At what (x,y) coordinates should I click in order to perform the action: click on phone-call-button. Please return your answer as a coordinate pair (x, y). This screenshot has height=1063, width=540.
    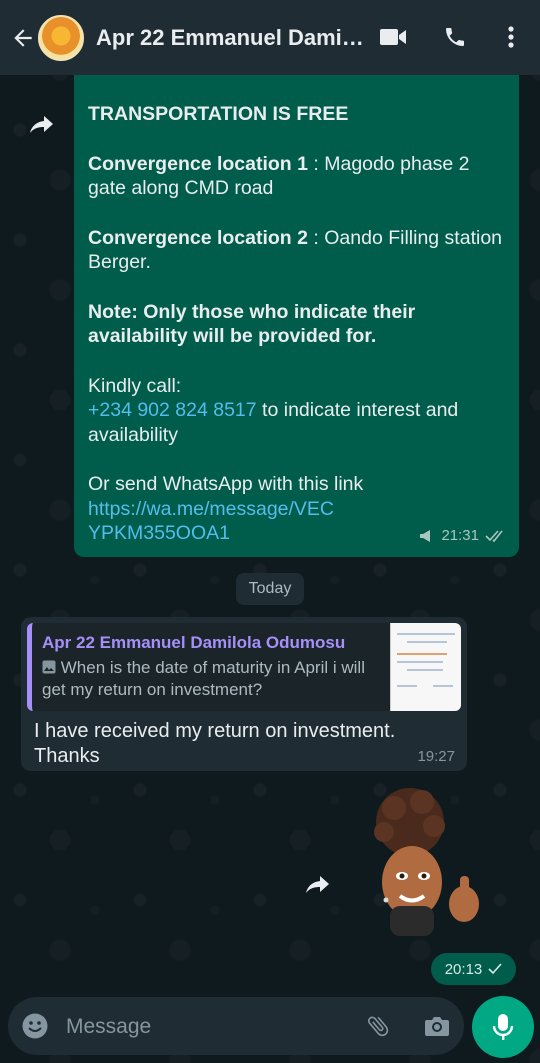
    Looking at the image, I should click on (455, 37).